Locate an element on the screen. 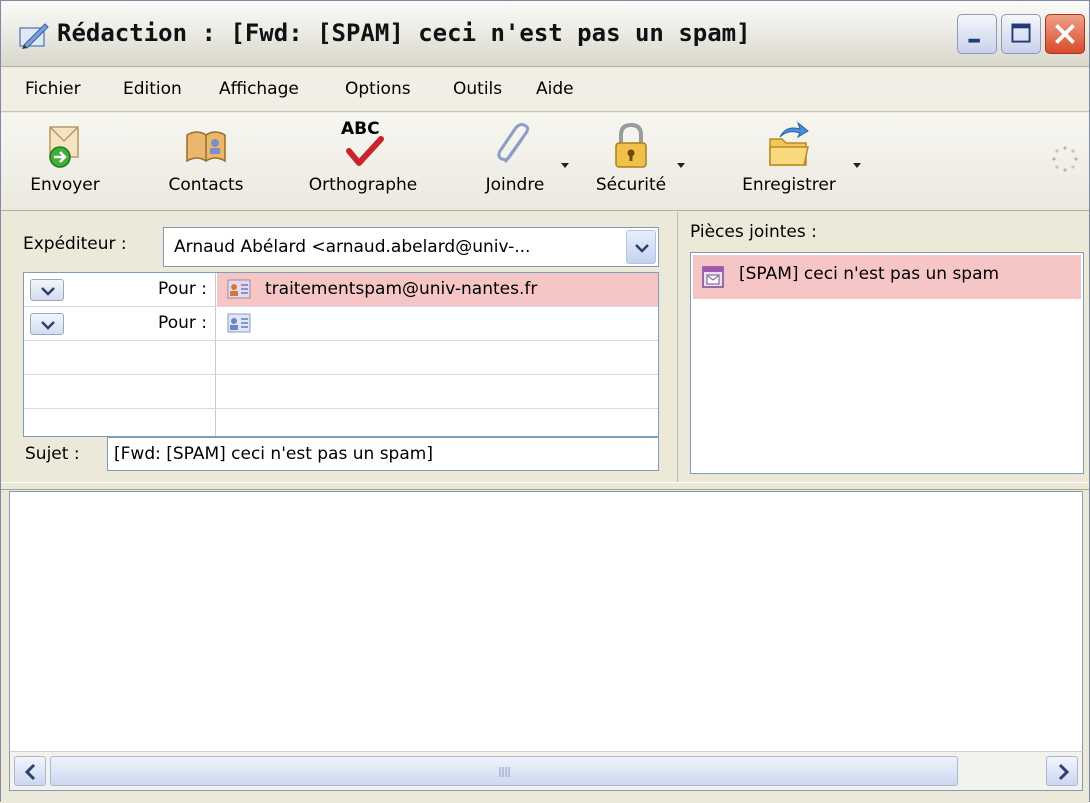 This screenshot has width=1090, height=803. menu-options: Options is located at coordinates (378, 89).